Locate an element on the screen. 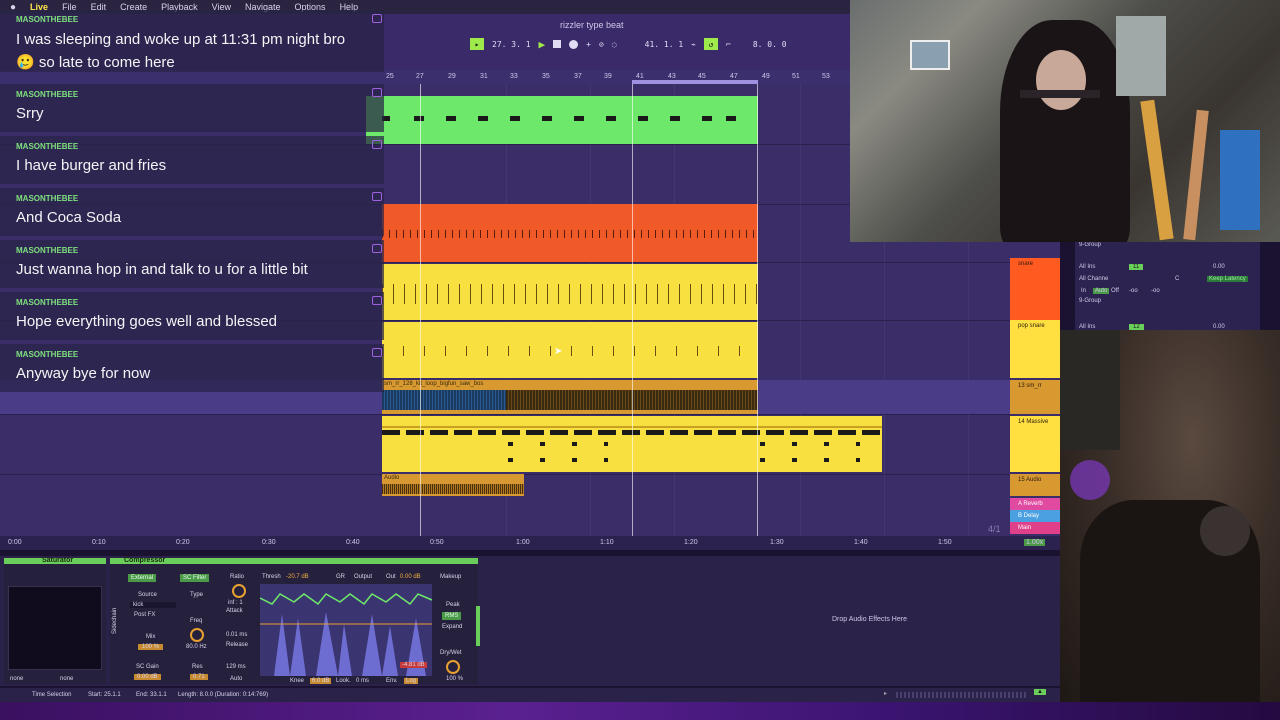 The height and width of the screenshot is (720, 1280). arrangement-position: 27. 3. 1 is located at coordinates (511, 44).